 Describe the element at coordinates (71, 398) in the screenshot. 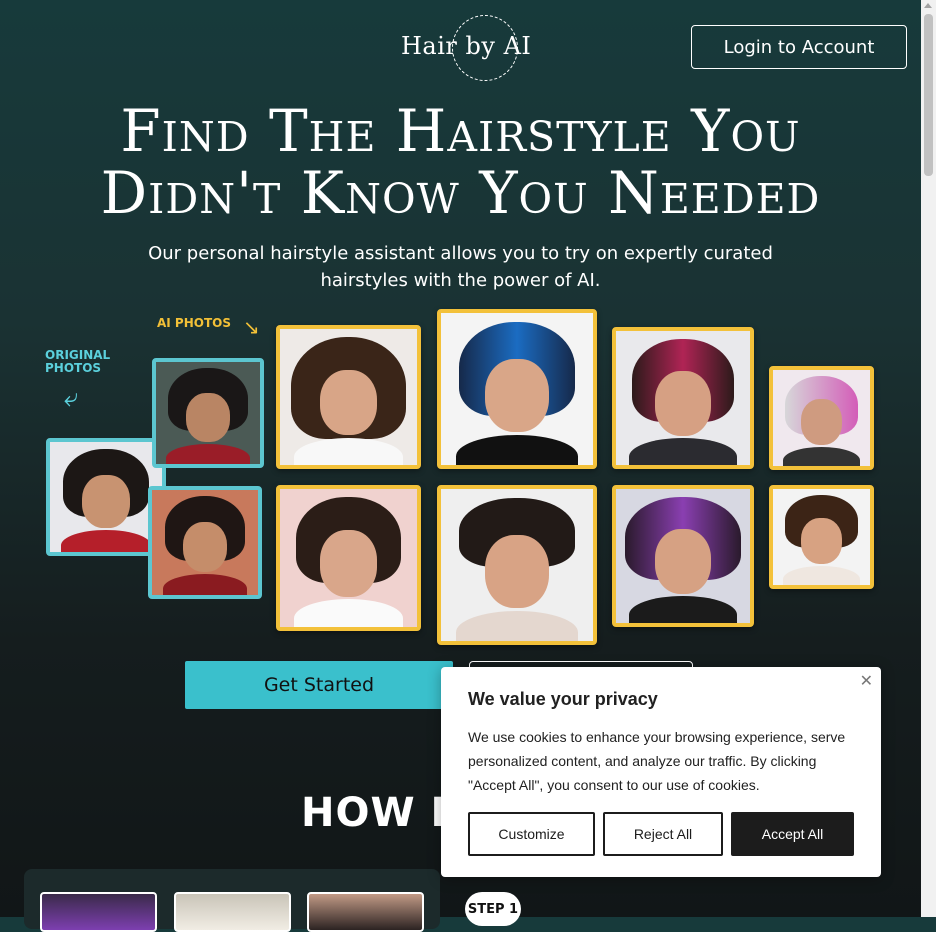

I see `arrow-down-right-icon: ⤶` at that location.